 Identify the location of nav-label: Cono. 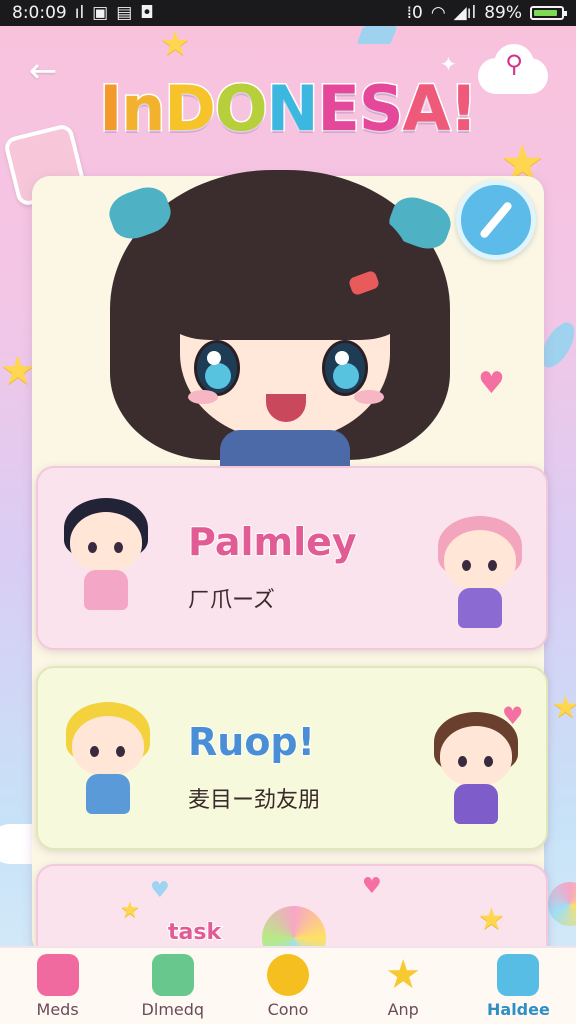
(288, 1009).